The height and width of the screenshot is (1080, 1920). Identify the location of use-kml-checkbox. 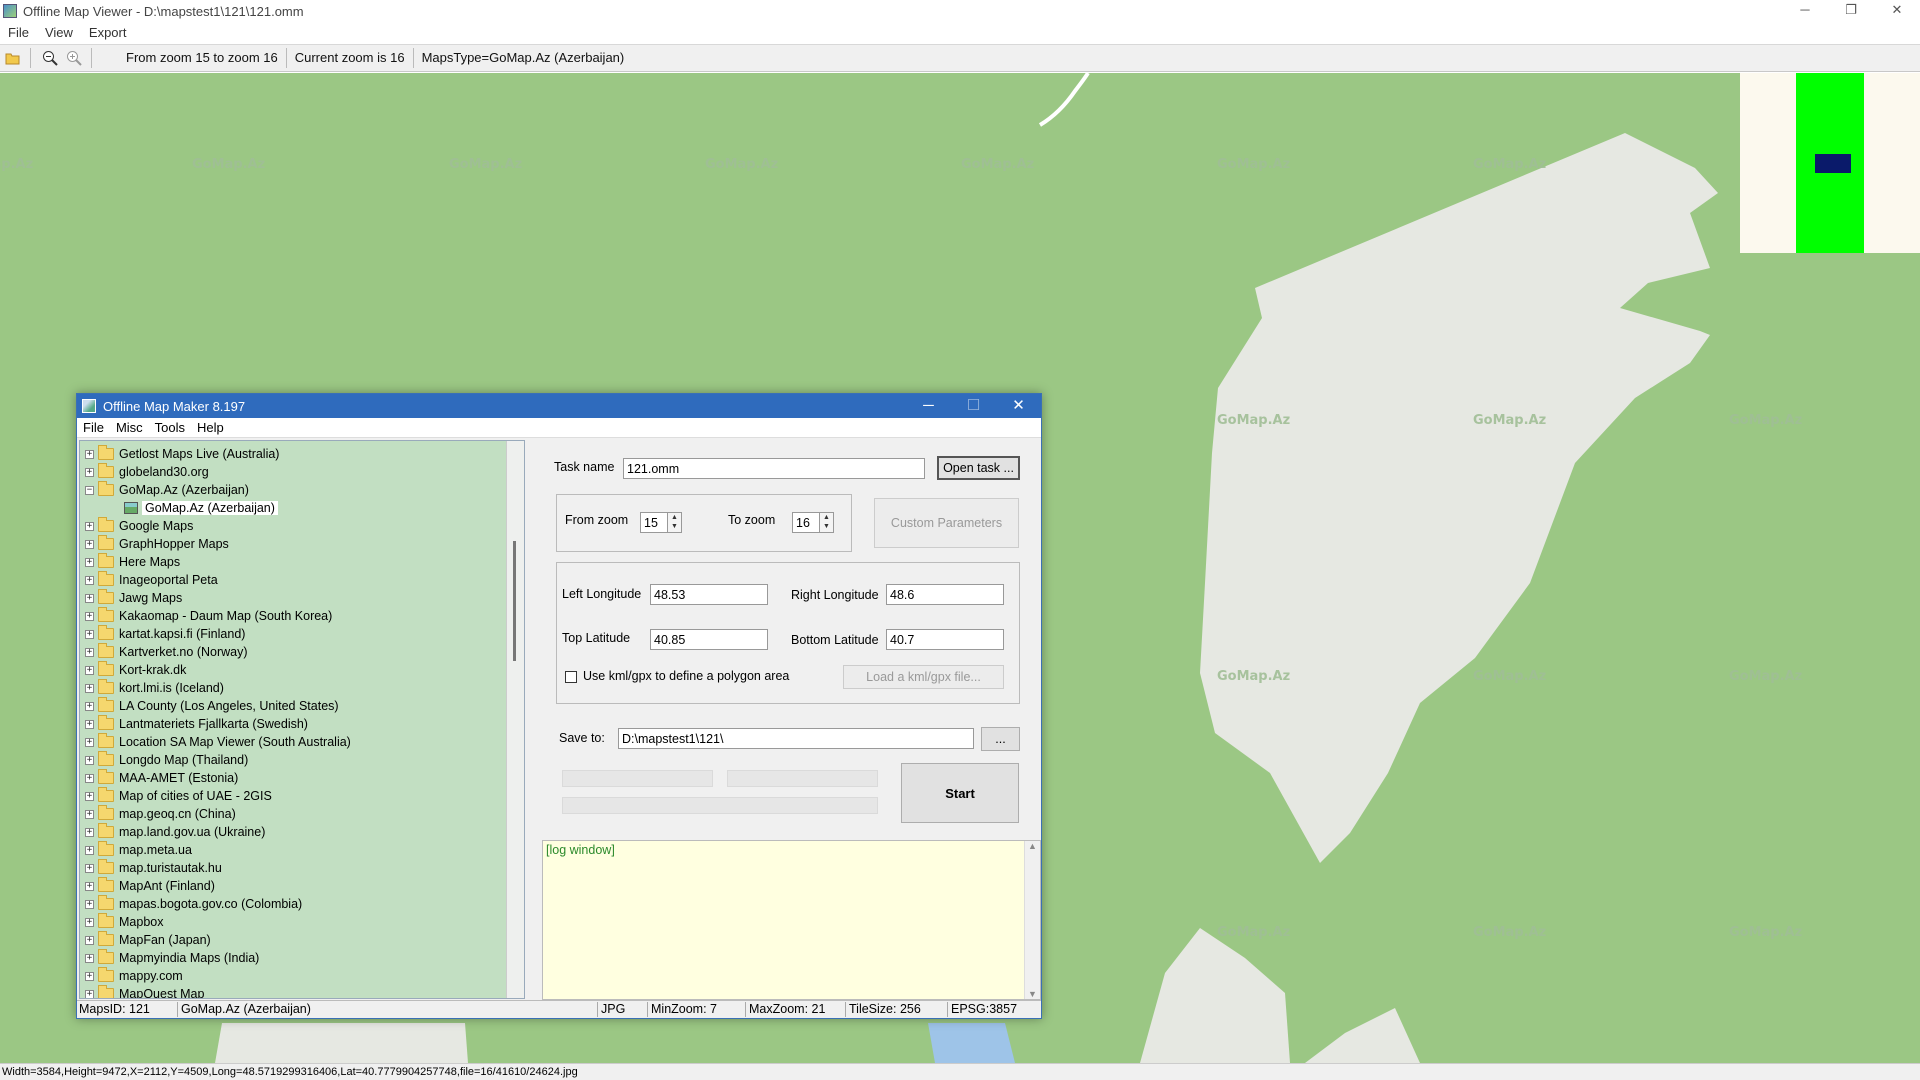
(571, 677).